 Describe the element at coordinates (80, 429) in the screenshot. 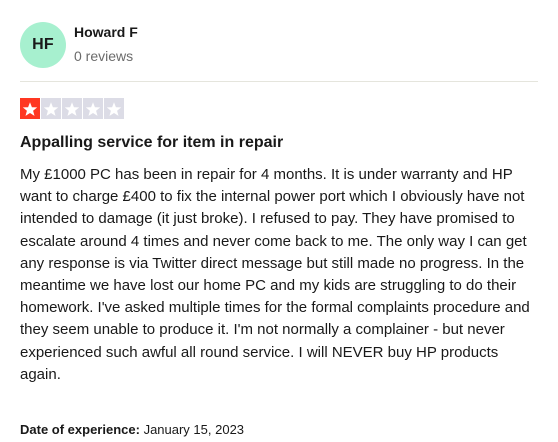

I see `date-of-experience-label: Date of experience:` at that location.